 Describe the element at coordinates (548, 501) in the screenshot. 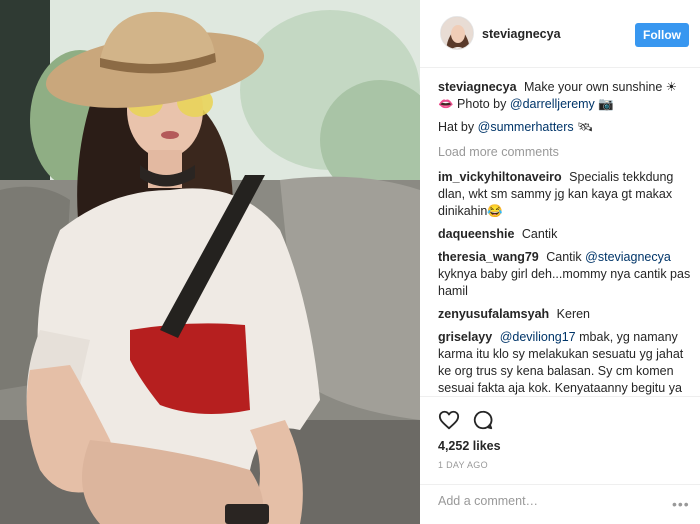

I see `add-comment-input` at that location.